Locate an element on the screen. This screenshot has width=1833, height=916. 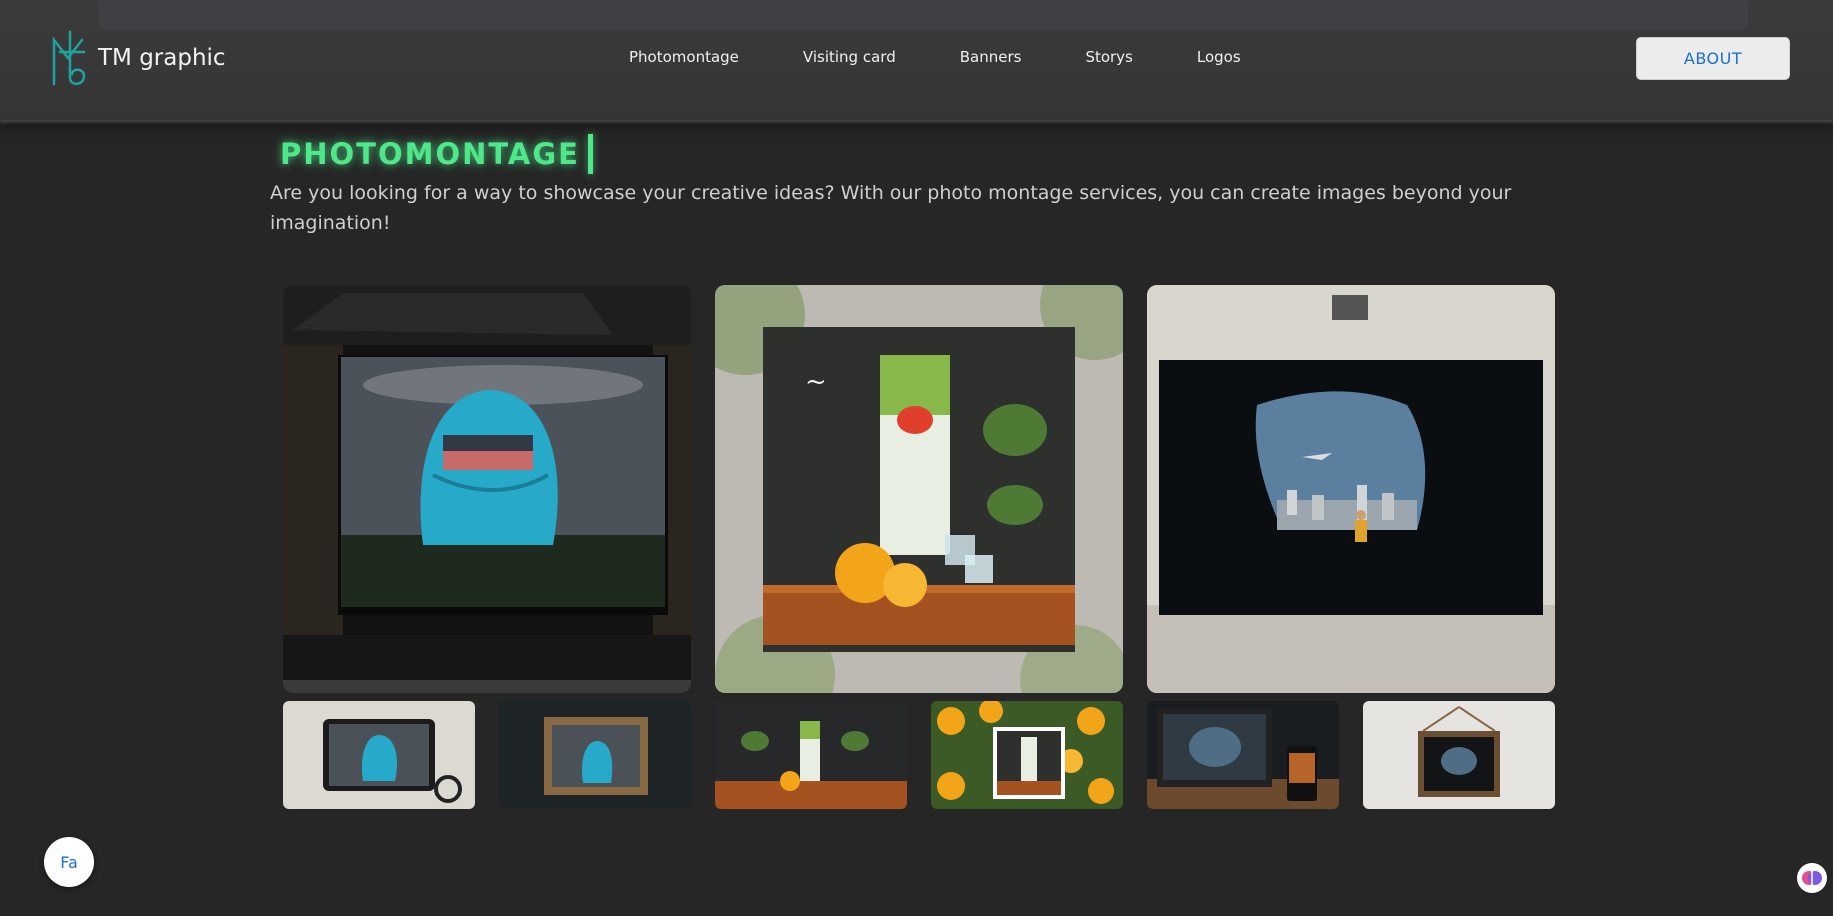
logo-icon is located at coordinates (69, 58).